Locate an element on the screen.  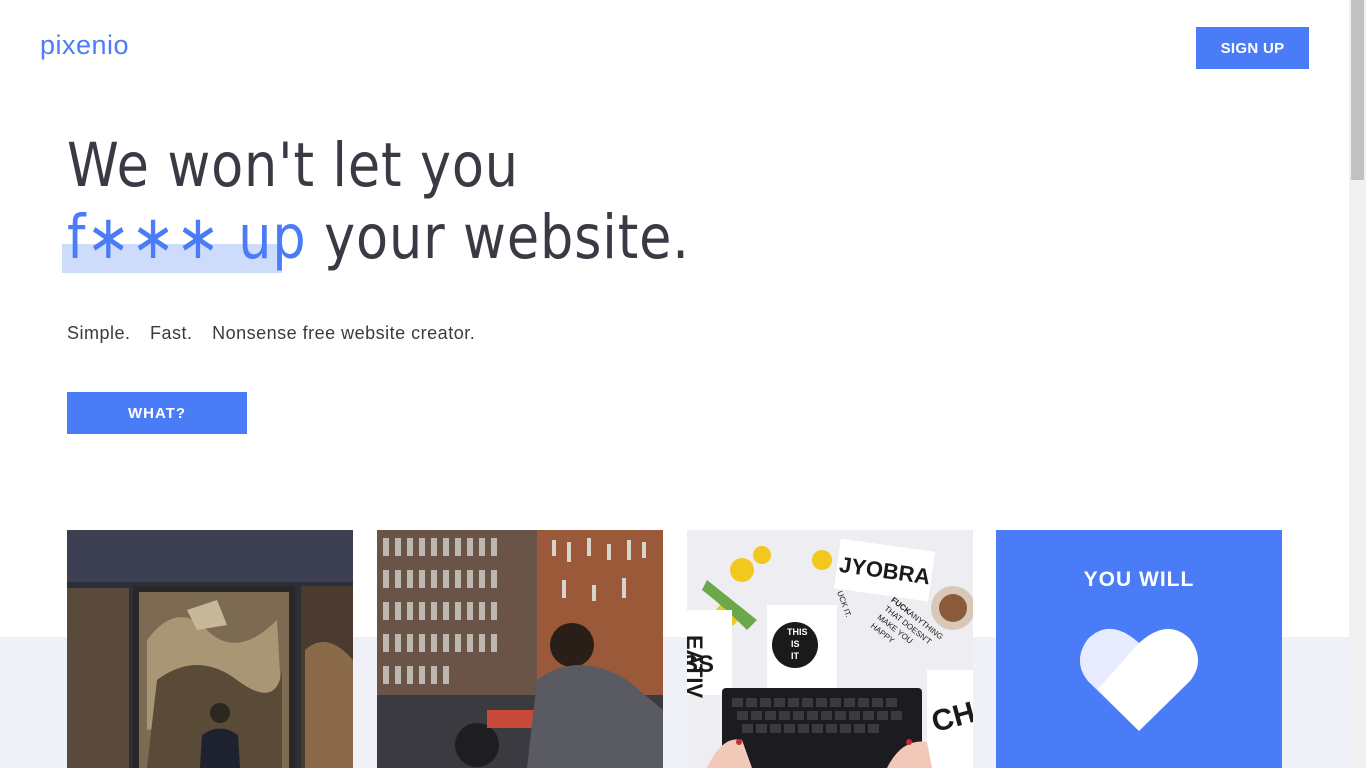
scrollbar is located at coordinates (1357, 384).